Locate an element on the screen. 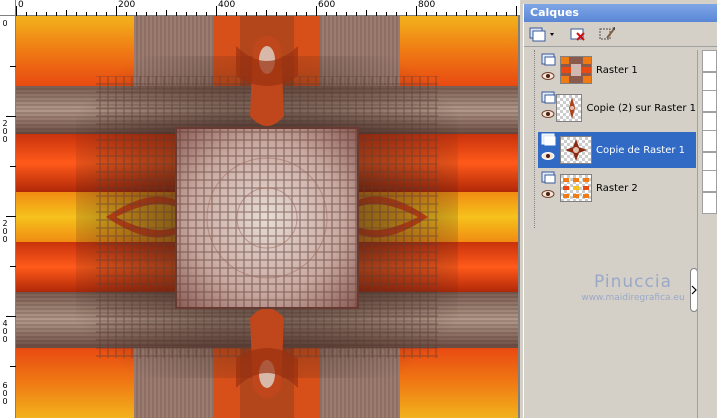 This screenshot has width=717, height=418. tree-line is located at coordinates (535, 139).